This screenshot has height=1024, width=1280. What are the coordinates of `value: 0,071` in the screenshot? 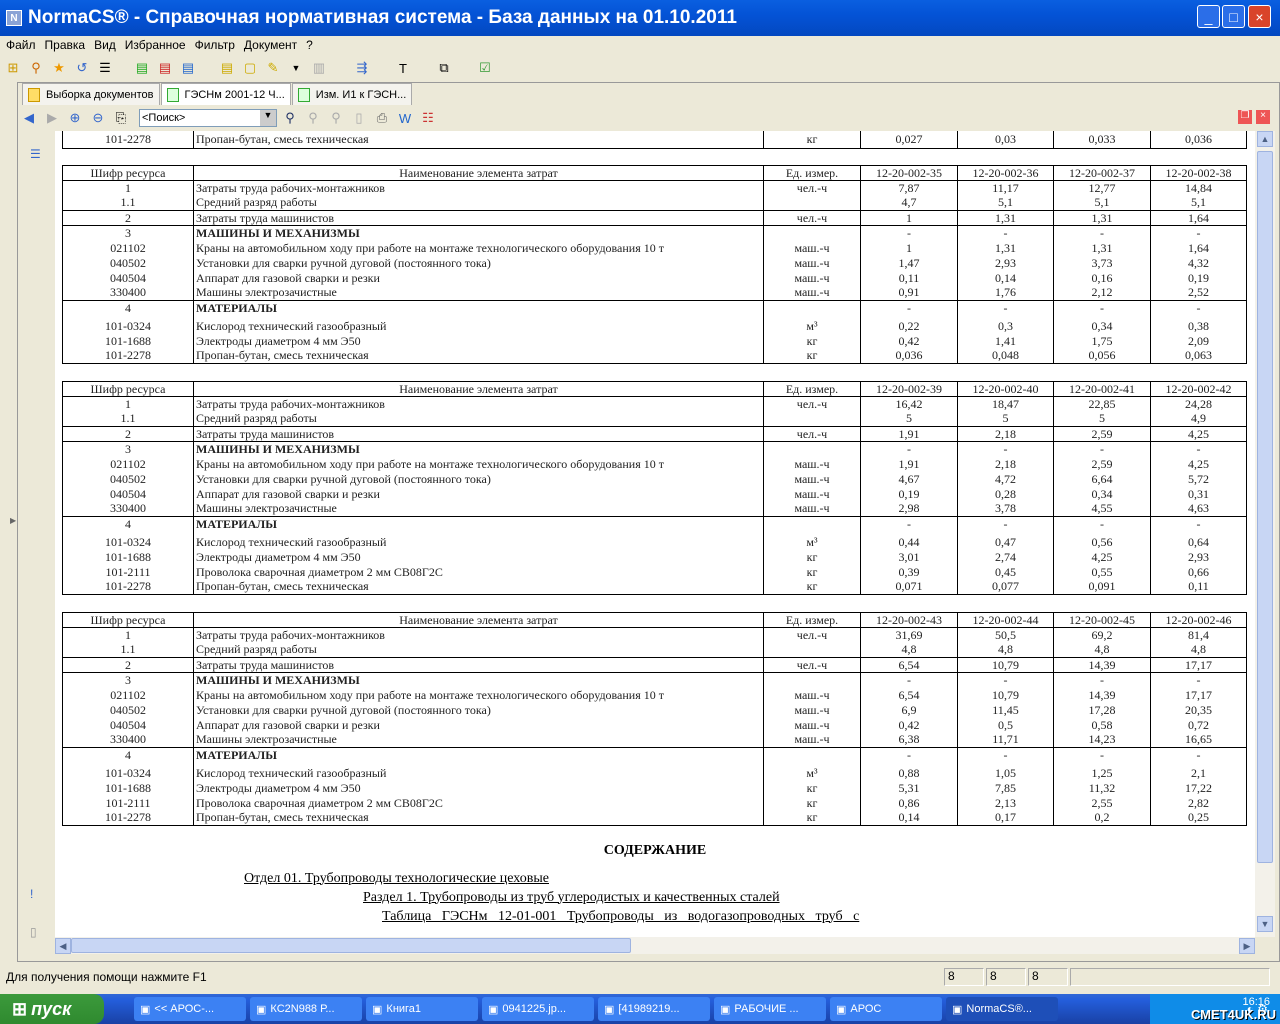 It's located at (909, 587).